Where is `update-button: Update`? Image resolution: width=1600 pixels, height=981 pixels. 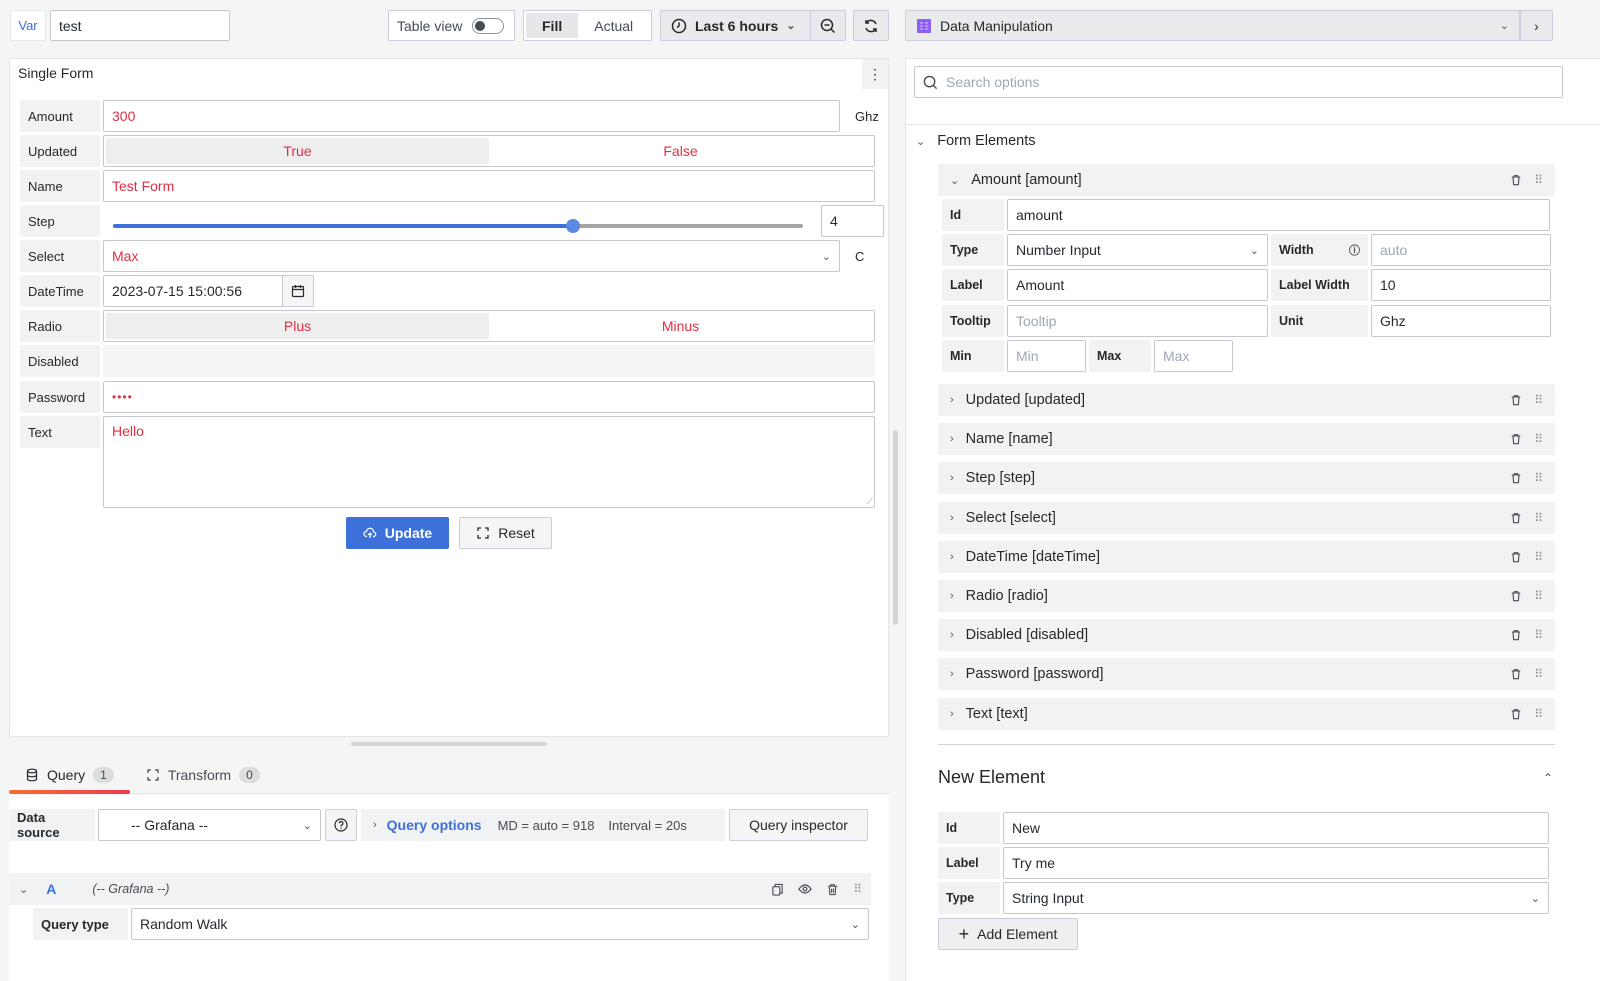
update-button: Update is located at coordinates (397, 533).